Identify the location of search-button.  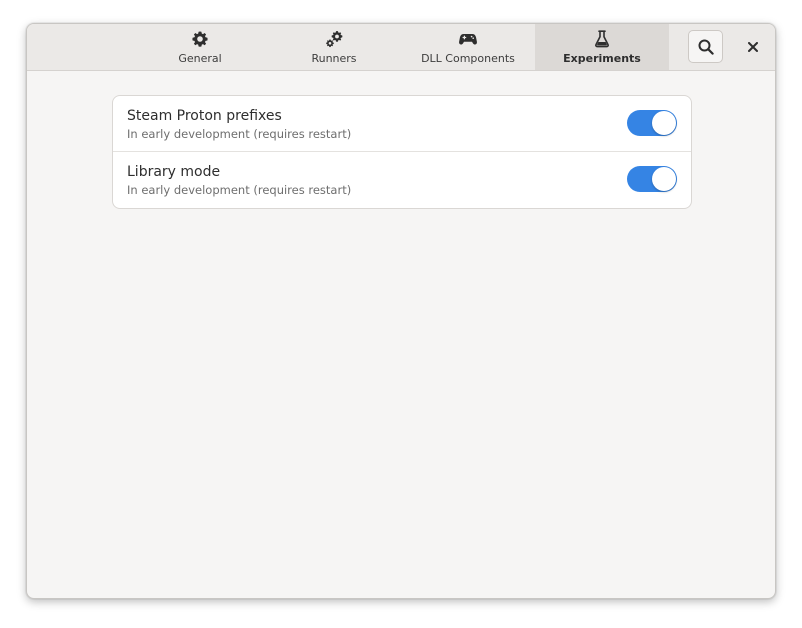
(705, 46).